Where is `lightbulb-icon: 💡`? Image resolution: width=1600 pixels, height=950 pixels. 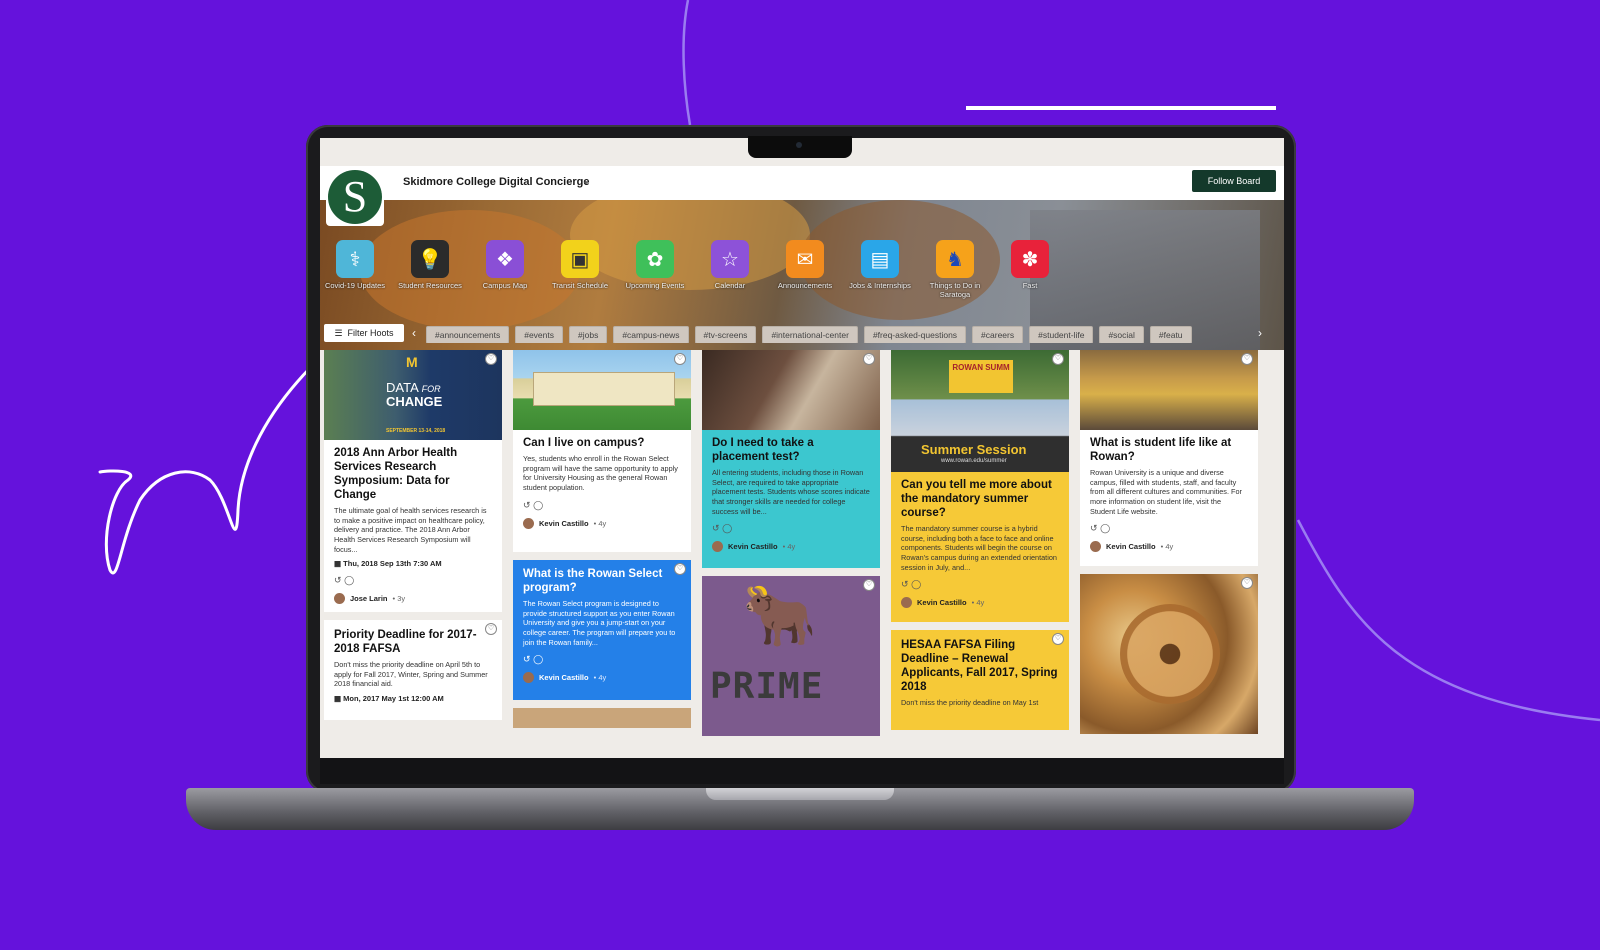 lightbulb-icon: 💡 is located at coordinates (430, 259).